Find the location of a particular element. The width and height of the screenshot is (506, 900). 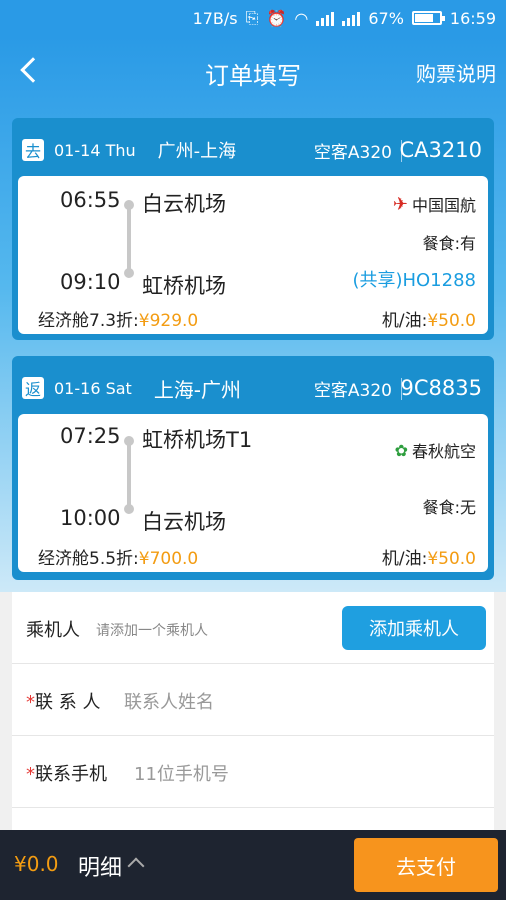

cabin-label: 经济舱5.5折: is located at coordinates (88, 559).